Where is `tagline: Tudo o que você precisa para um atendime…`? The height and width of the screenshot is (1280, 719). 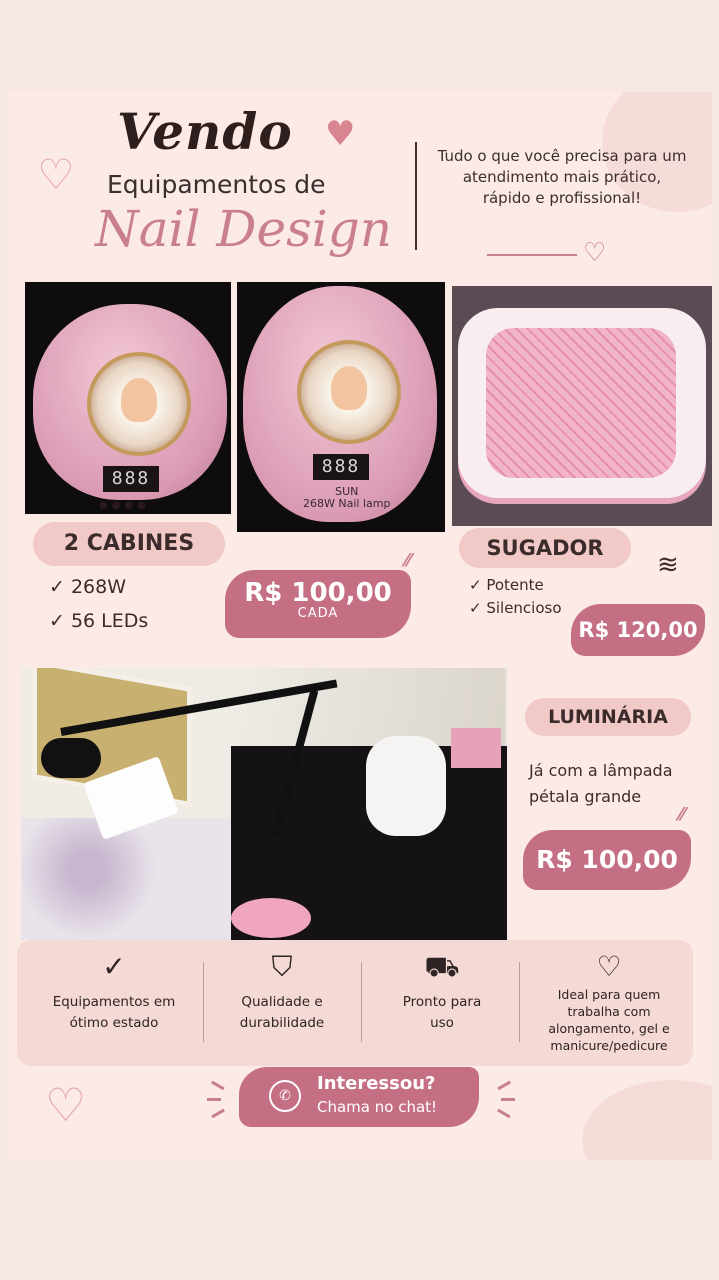
tagline: Tudo o que você precisa para um atendime… is located at coordinates (562, 177).